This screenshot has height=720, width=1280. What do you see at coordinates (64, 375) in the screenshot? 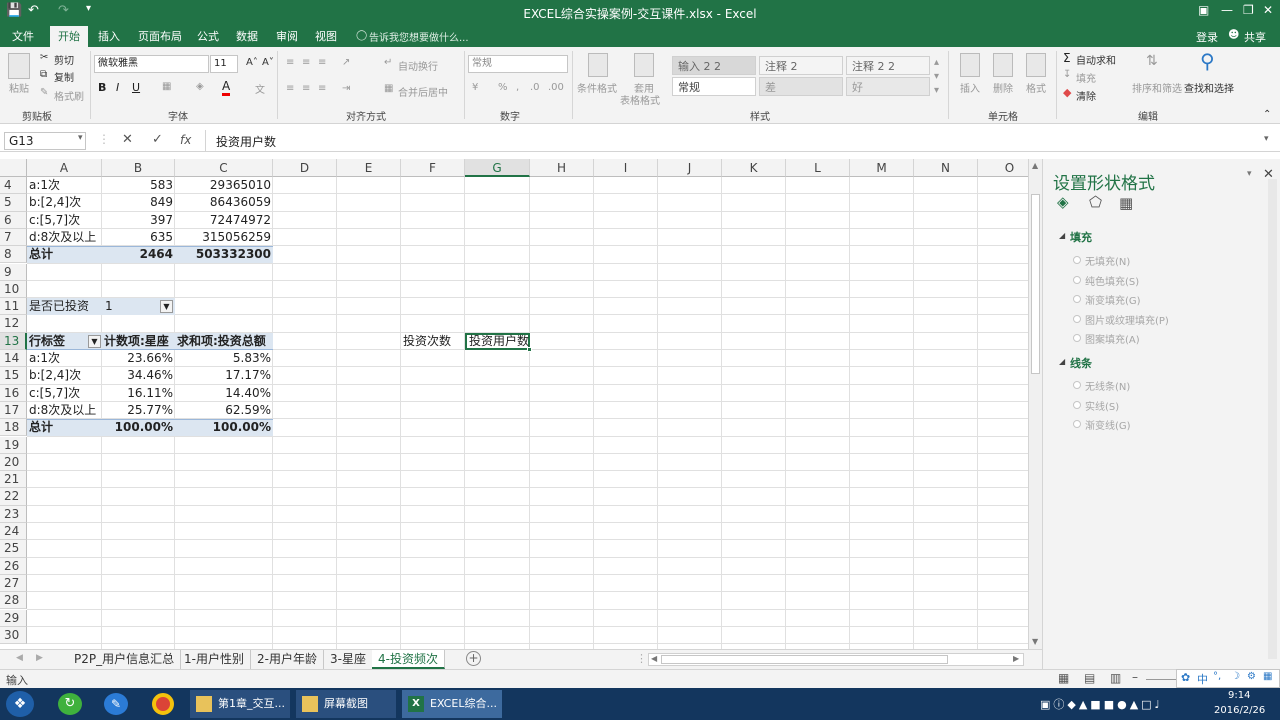
I see `cell-a15: b:[2,4]次` at bounding box center [64, 375].